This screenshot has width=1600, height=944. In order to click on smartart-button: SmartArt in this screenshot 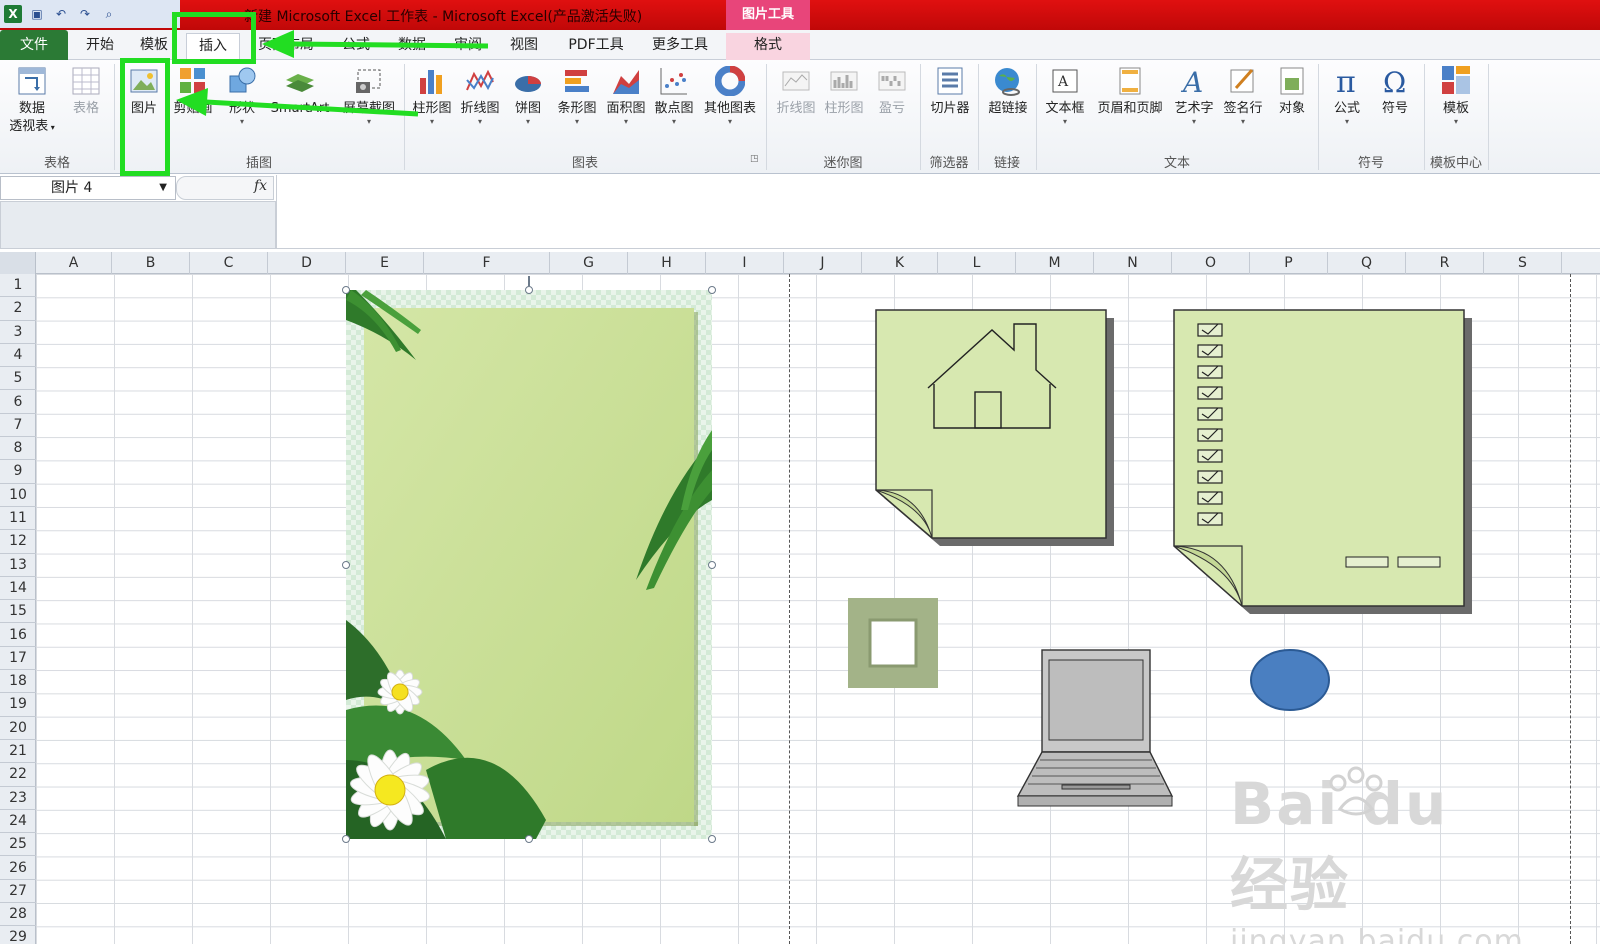, I will do `click(300, 91)`.